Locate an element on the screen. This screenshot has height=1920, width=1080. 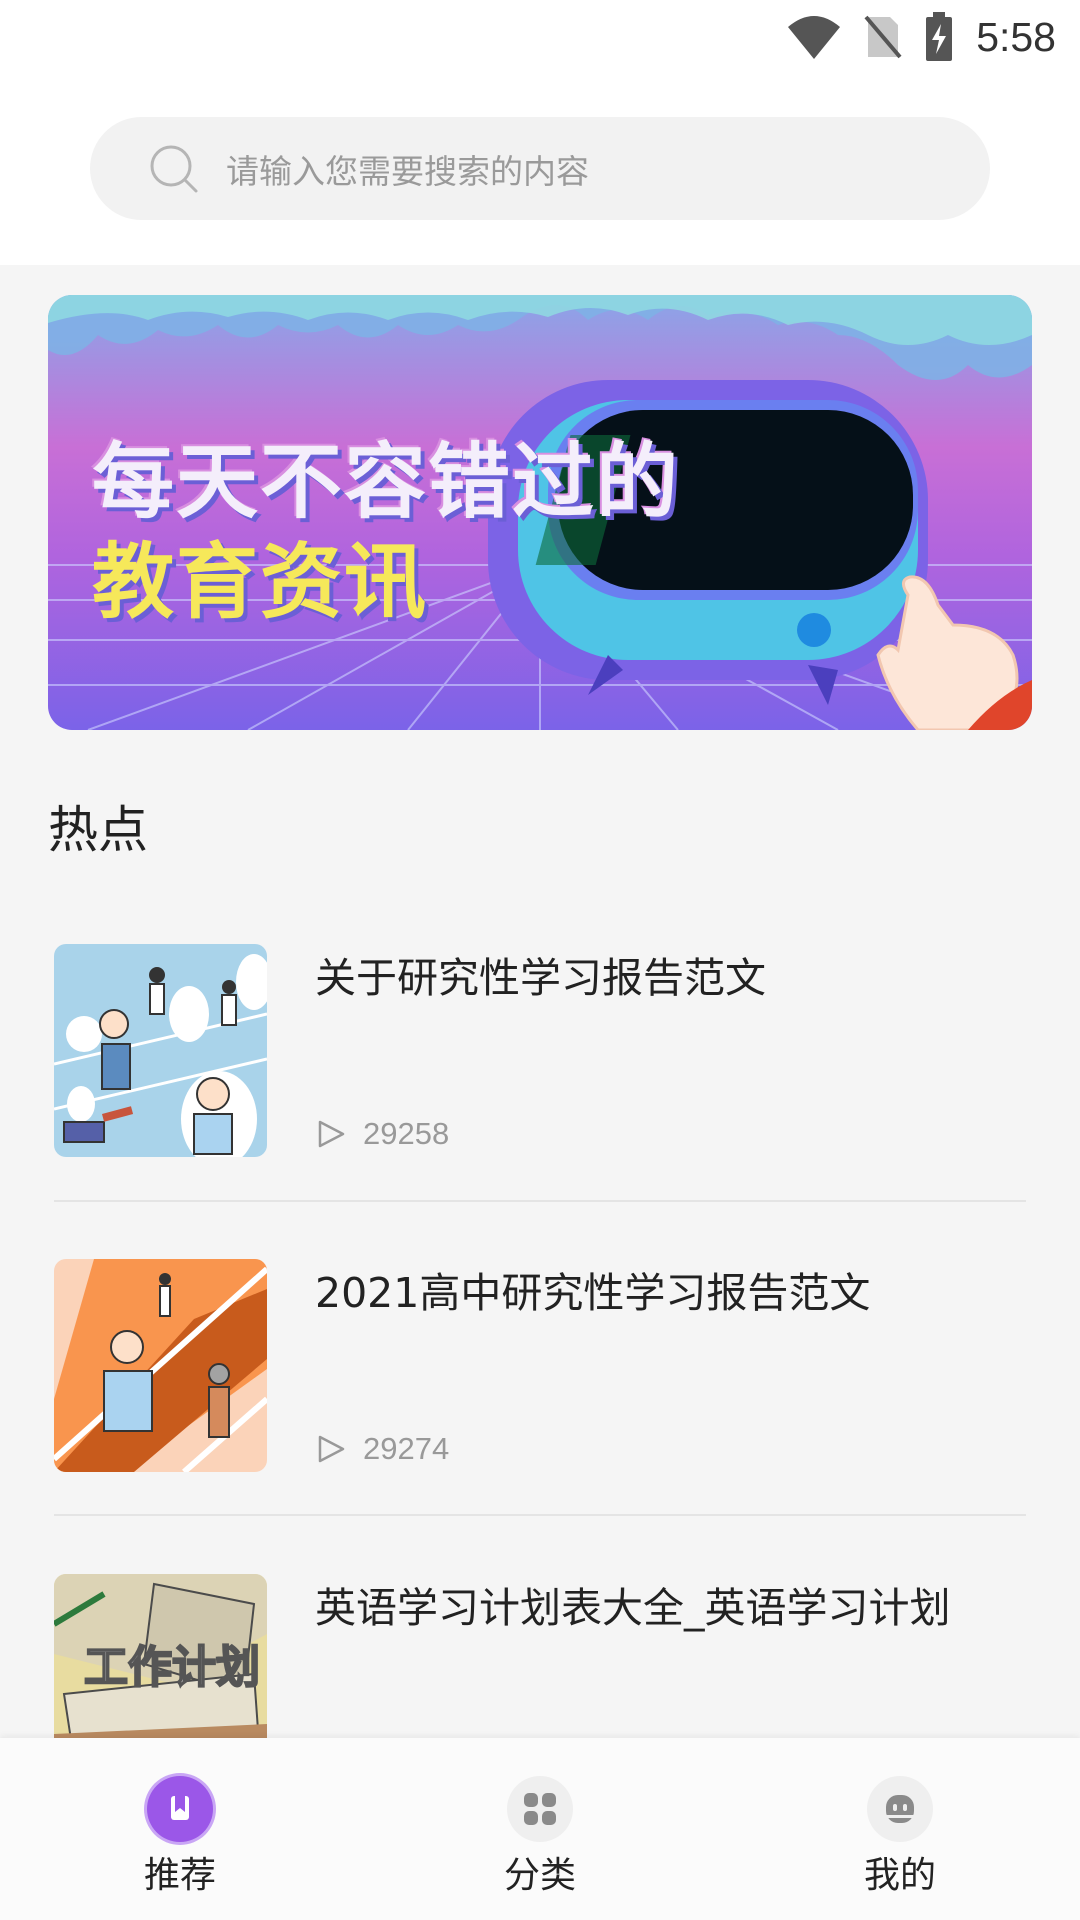
bottom-navigation: 推荐 分类 我的 is located at coordinates (540, 1829).